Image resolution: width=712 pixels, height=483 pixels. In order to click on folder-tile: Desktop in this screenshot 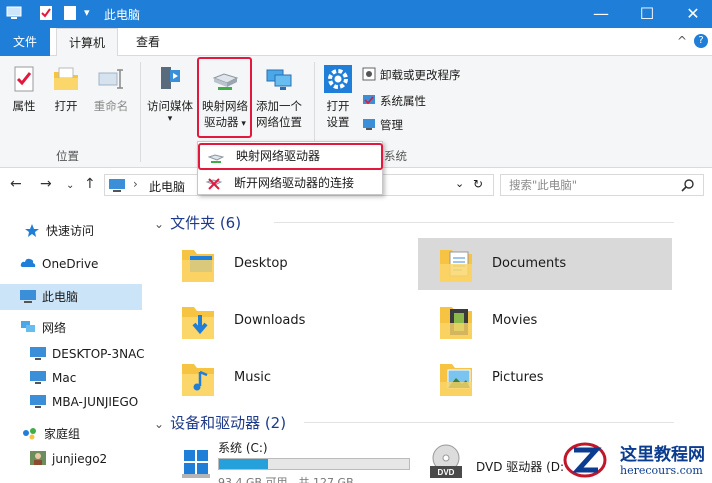, I will do `click(287, 264)`.